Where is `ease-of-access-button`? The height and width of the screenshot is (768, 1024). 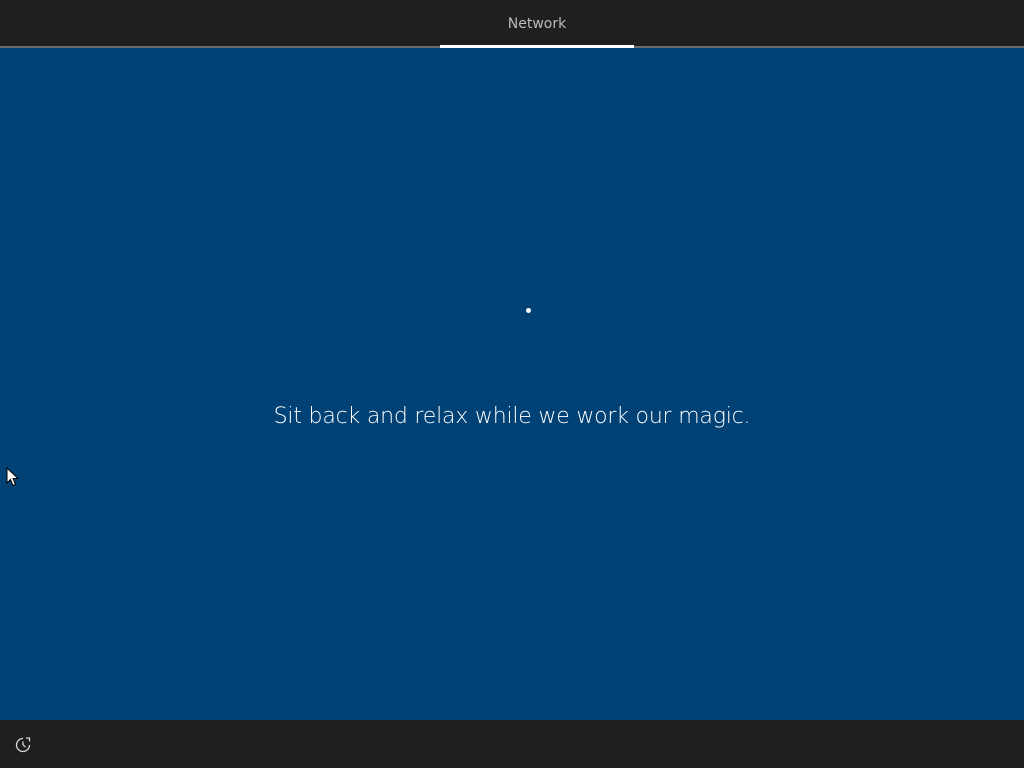
ease-of-access-button is located at coordinates (23, 745).